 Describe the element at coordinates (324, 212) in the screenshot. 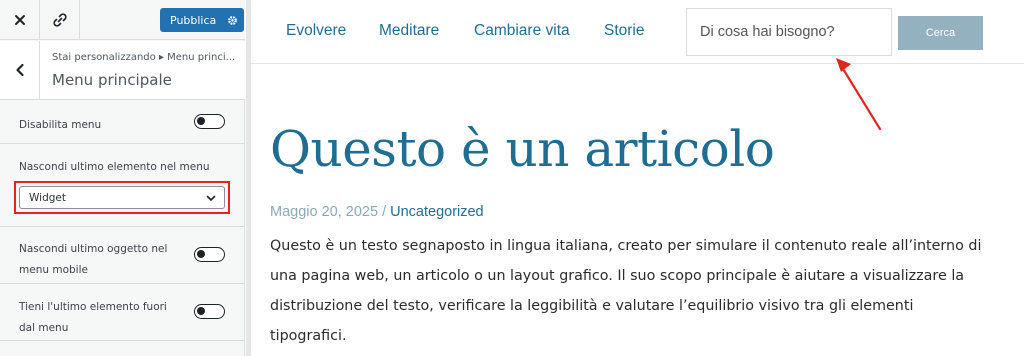

I see `post-date: Maggio 20, 2025` at that location.